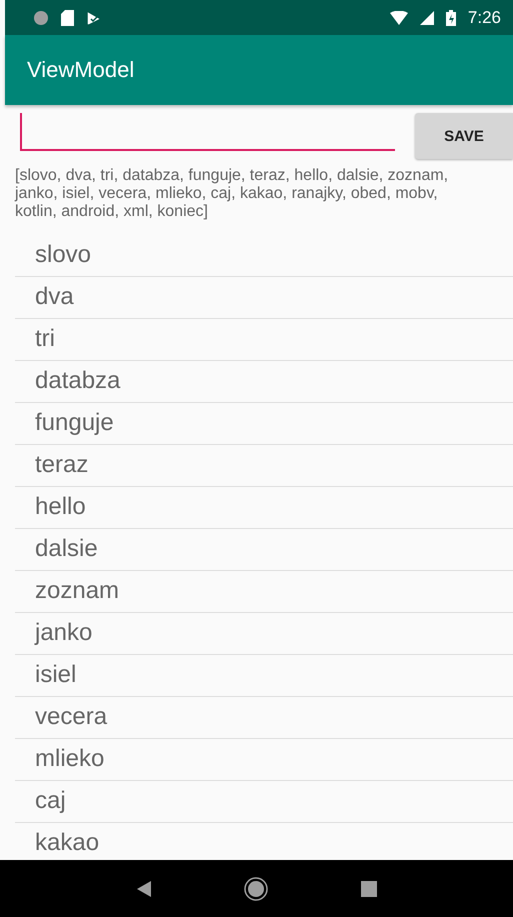 This screenshot has height=917, width=513. Describe the element at coordinates (368, 888) in the screenshot. I see `recents-icon` at that location.